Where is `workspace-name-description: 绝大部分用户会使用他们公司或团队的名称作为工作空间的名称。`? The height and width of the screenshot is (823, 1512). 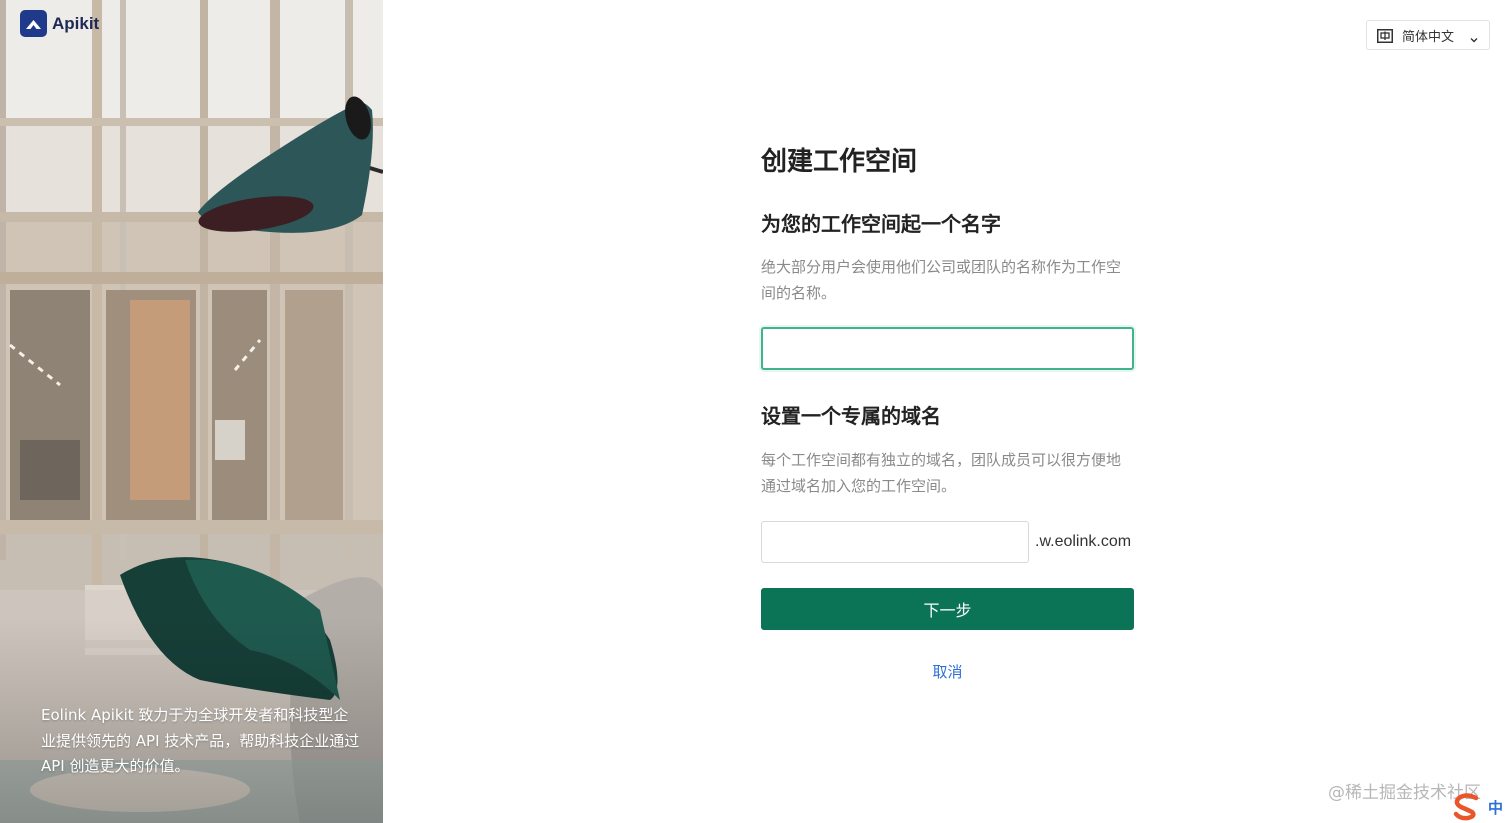
workspace-name-description: 绝大部分用户会使用他们公司或团队的名称作为工作空间的名称。 is located at coordinates (941, 280).